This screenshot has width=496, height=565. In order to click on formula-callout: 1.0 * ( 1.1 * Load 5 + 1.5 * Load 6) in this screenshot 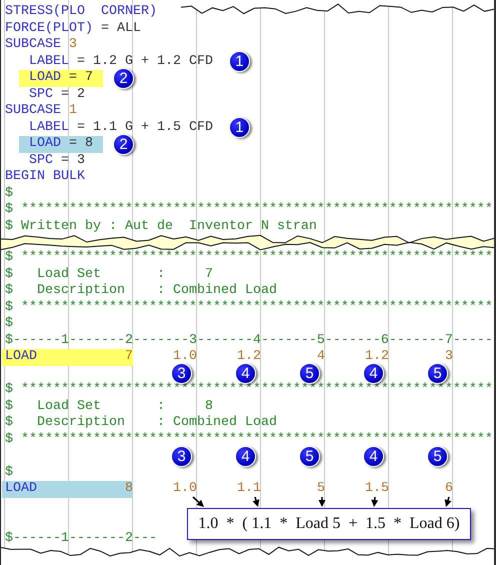, I will do `click(329, 524)`.